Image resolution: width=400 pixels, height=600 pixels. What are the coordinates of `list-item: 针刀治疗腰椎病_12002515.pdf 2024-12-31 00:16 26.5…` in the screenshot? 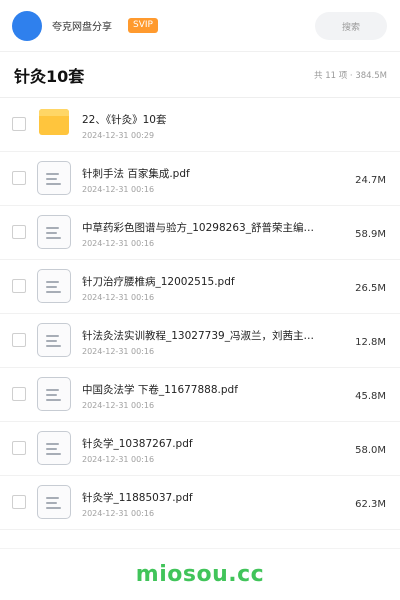 It's located at (200, 287).